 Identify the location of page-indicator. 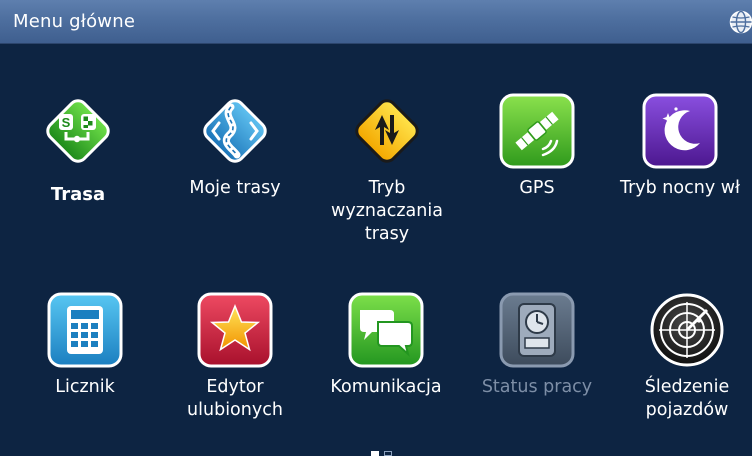
(386, 453).